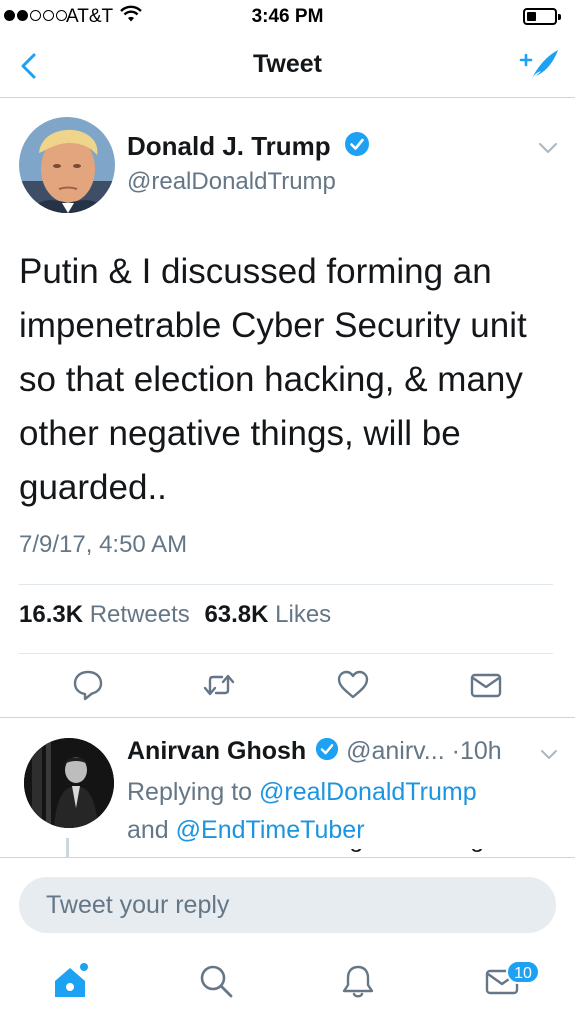 Image resolution: width=575 pixels, height=1024 pixels. I want to click on nav-bar: Tweet, so click(287, 66).